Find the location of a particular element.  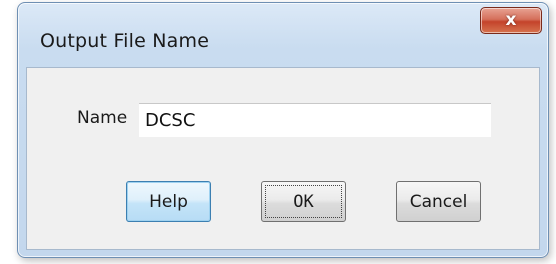

dialog-title: Output File Name is located at coordinates (125, 41).